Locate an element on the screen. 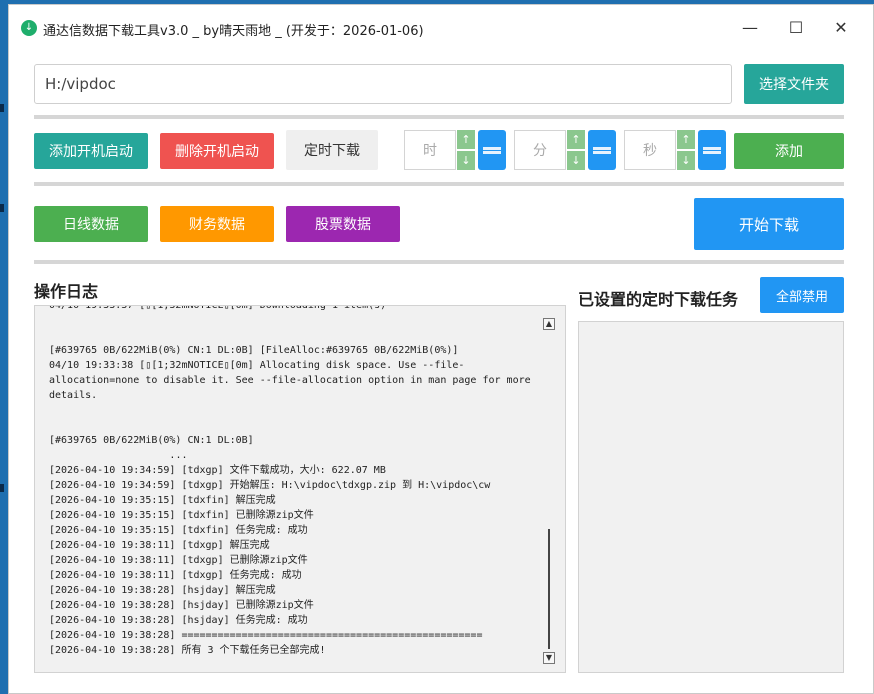 Image resolution: width=874 pixels, height=694 pixels. log-line: [2026-04-10 19:38:28] [hsjday] 解压完成 is located at coordinates (162, 590).